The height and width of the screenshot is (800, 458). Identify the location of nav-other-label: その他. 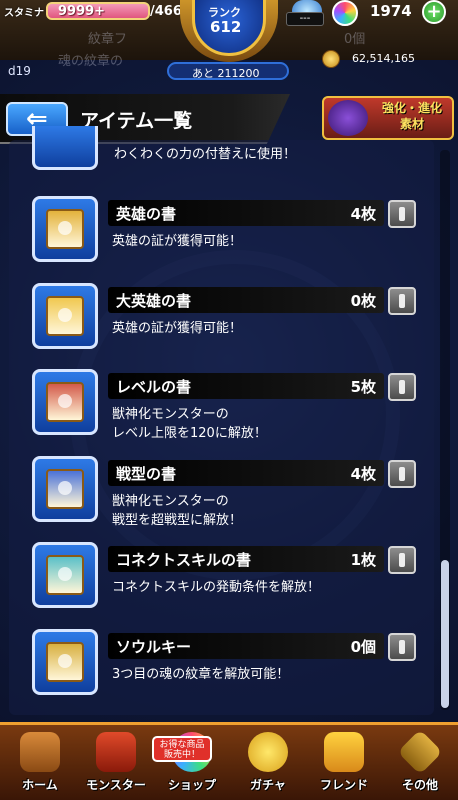
(419, 785).